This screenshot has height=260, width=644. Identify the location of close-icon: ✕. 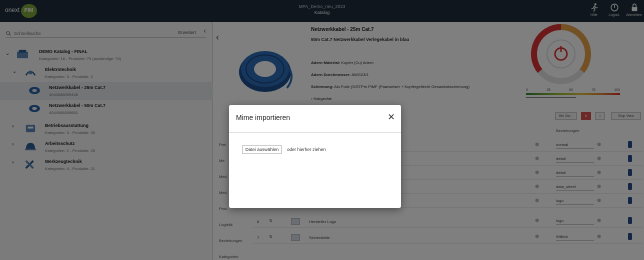
(391, 117).